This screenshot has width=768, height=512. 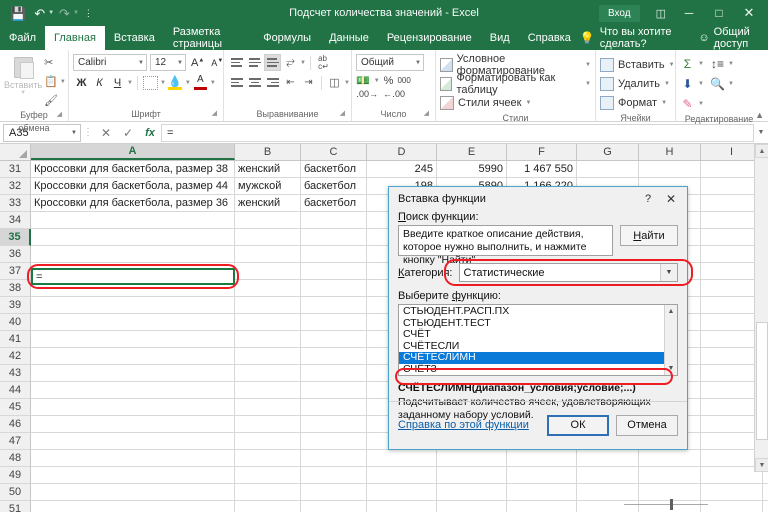 I want to click on align-middle-button, so click(x=254, y=62).